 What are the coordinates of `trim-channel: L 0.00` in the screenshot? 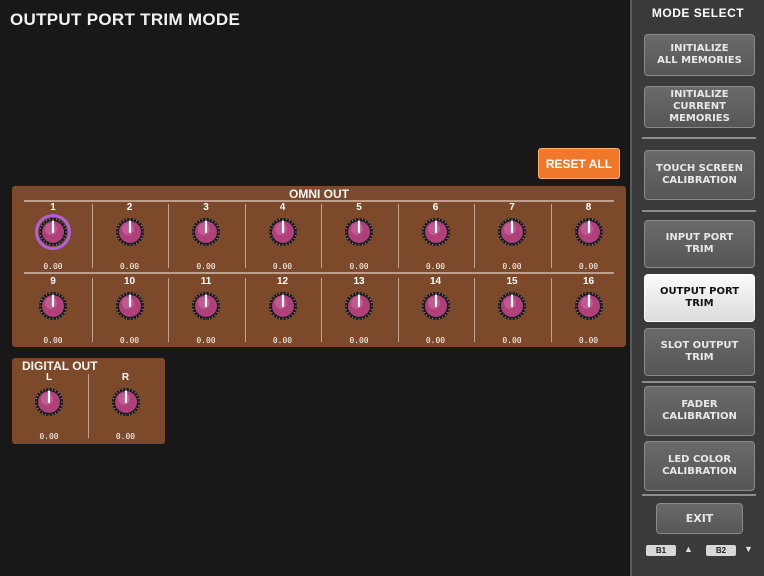 It's located at (49, 408).